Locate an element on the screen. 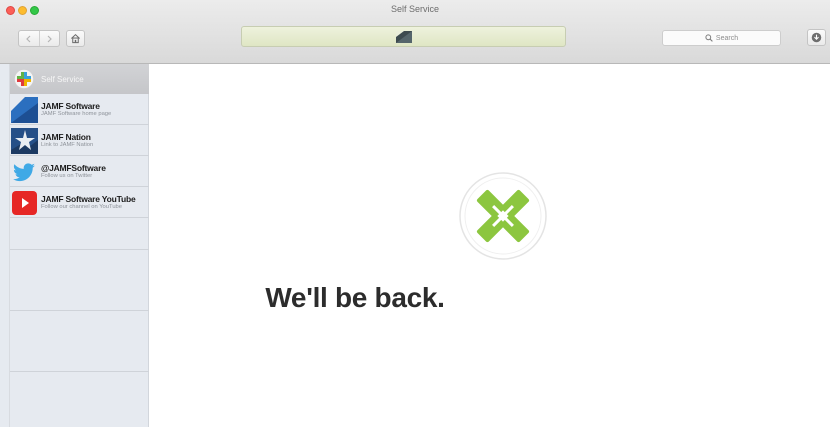 The height and width of the screenshot is (427, 830). twitter-icon is located at coordinates (24, 171).